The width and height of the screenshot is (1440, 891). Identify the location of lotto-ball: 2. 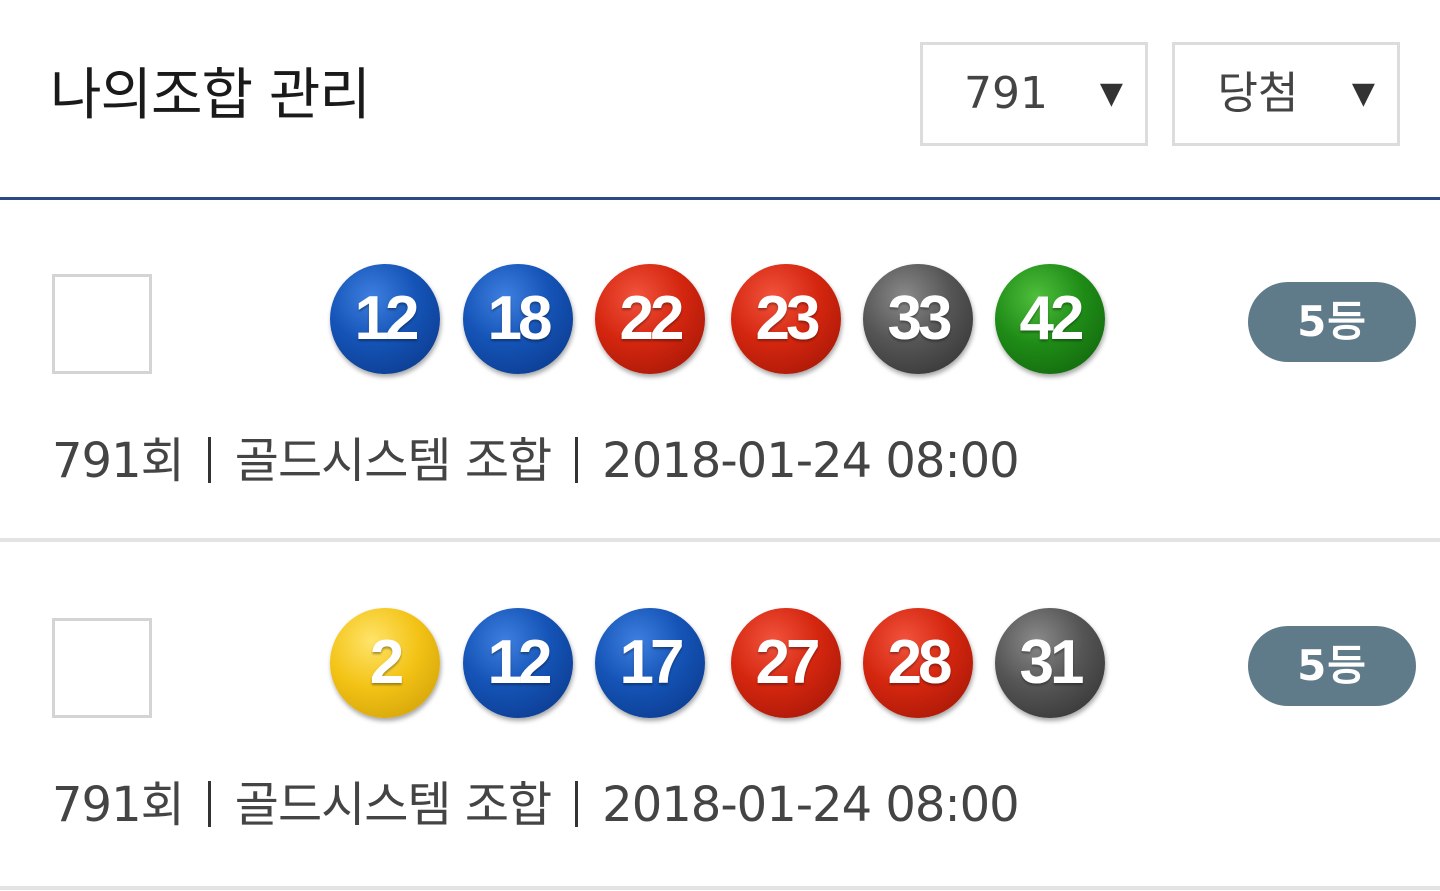
(385, 663).